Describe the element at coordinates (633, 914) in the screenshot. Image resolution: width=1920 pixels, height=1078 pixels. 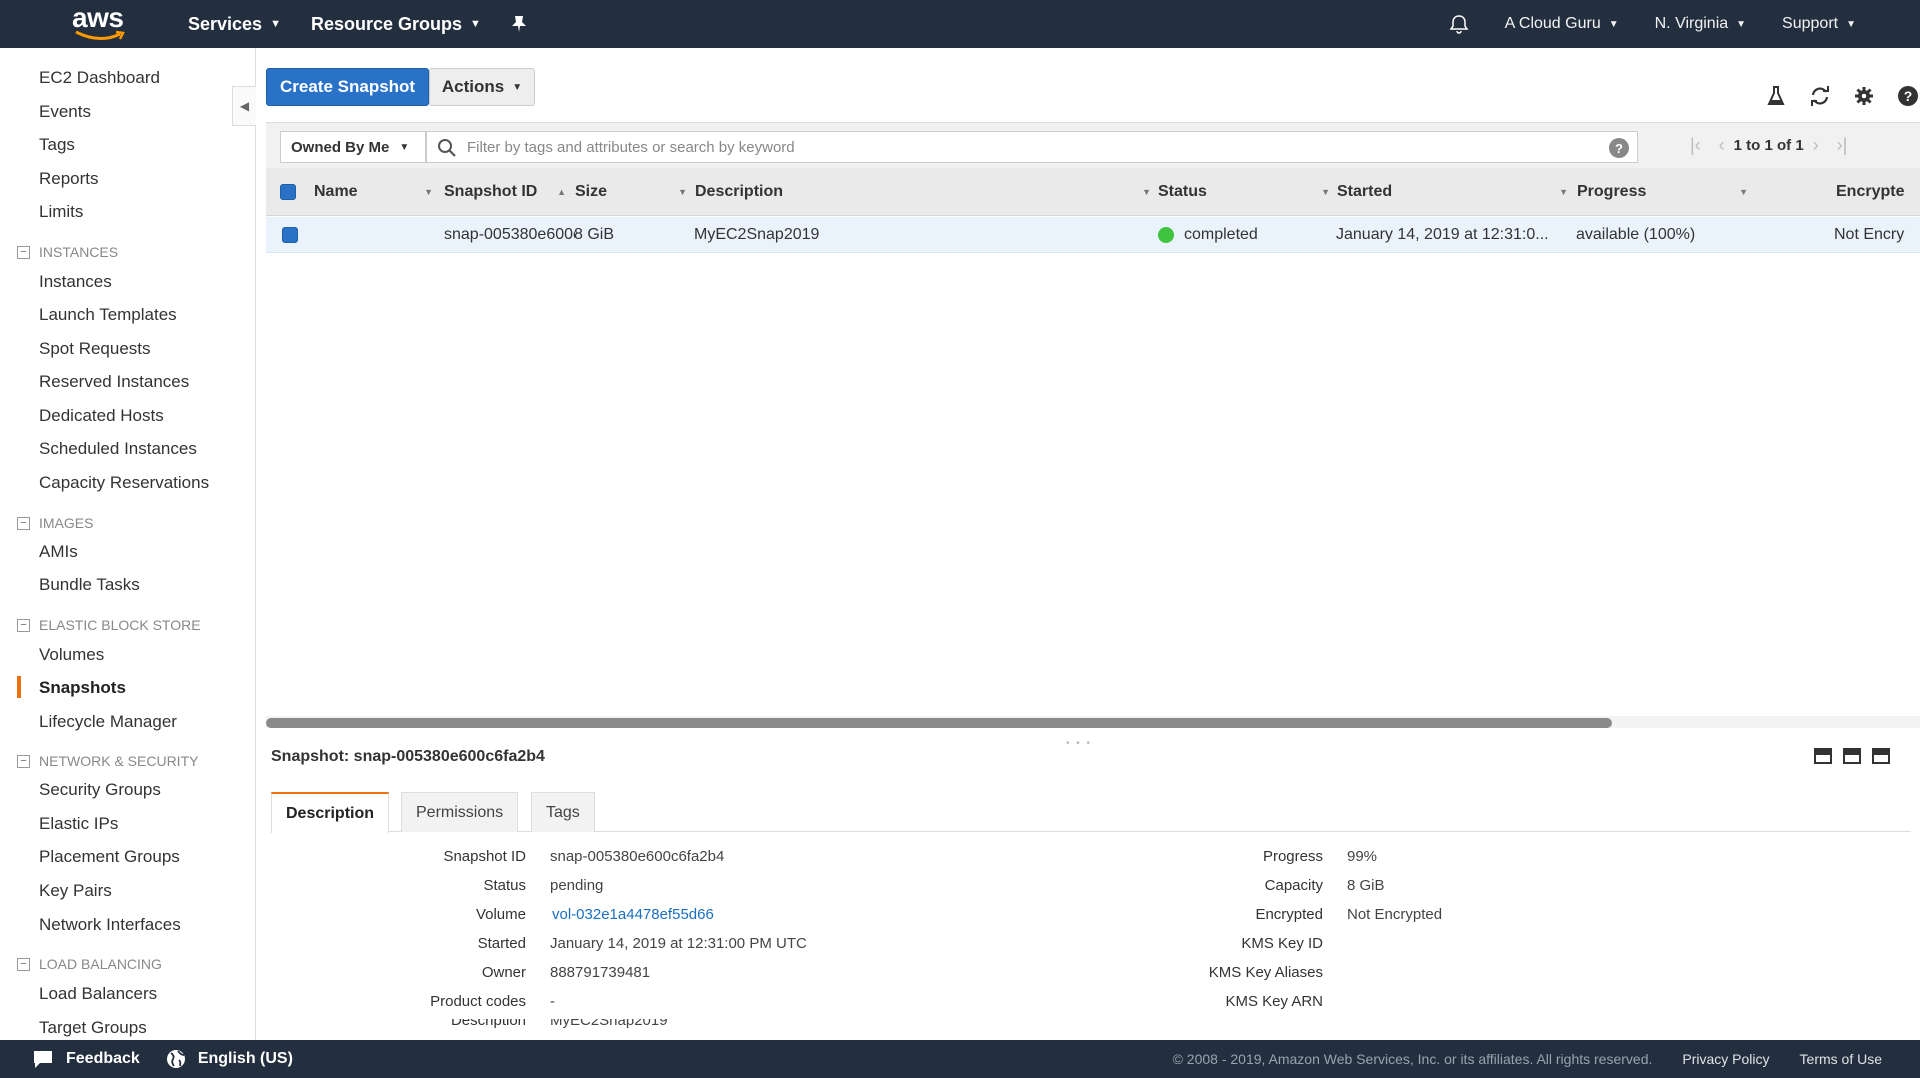
I see `volume-link: vol-032e1a4478ef55d66` at that location.